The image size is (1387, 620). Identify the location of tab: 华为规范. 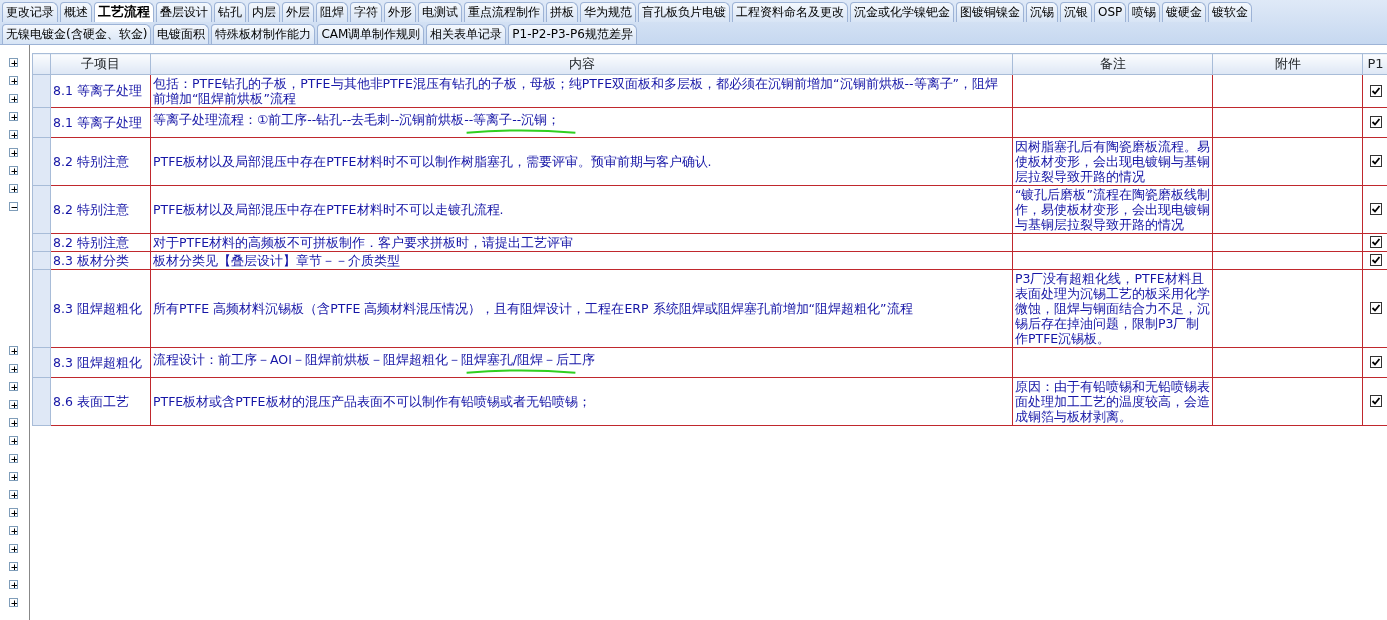
(608, 12).